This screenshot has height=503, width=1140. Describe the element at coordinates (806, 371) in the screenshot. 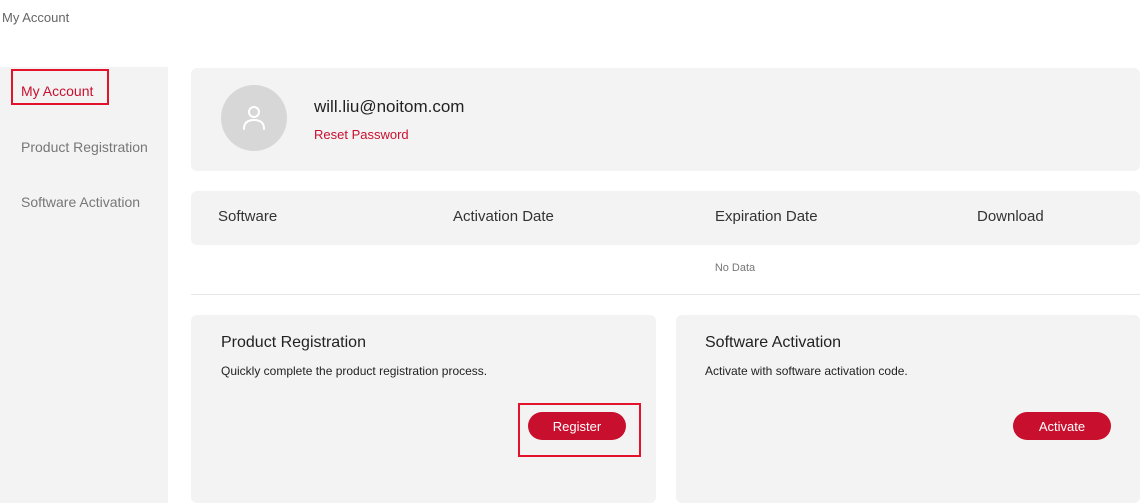

I see `software-activation-description: Activate with software activation code.` at that location.